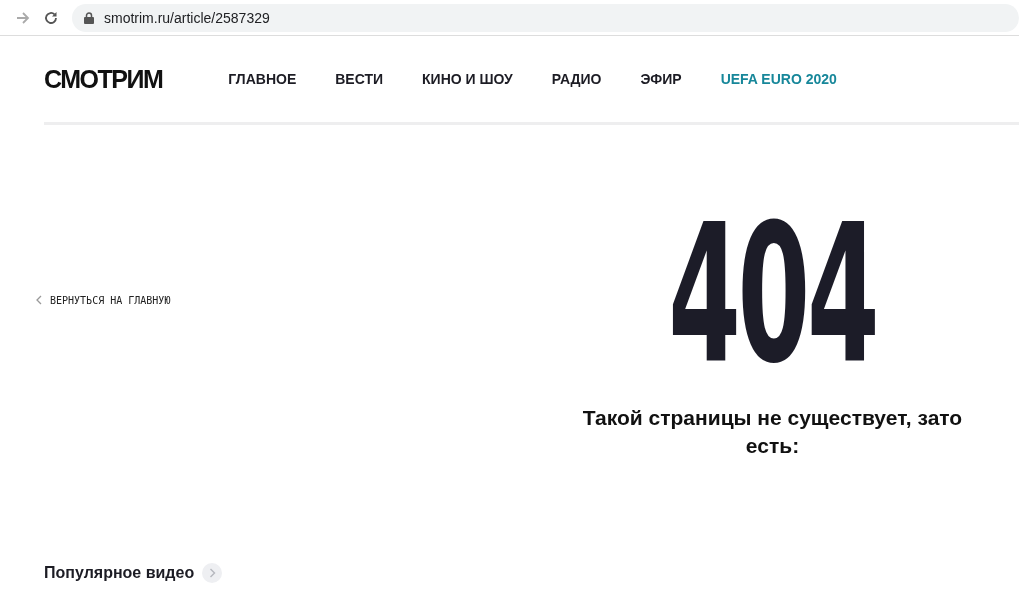  Describe the element at coordinates (39, 300) in the screenshot. I see `chevron-left-icon` at that location.